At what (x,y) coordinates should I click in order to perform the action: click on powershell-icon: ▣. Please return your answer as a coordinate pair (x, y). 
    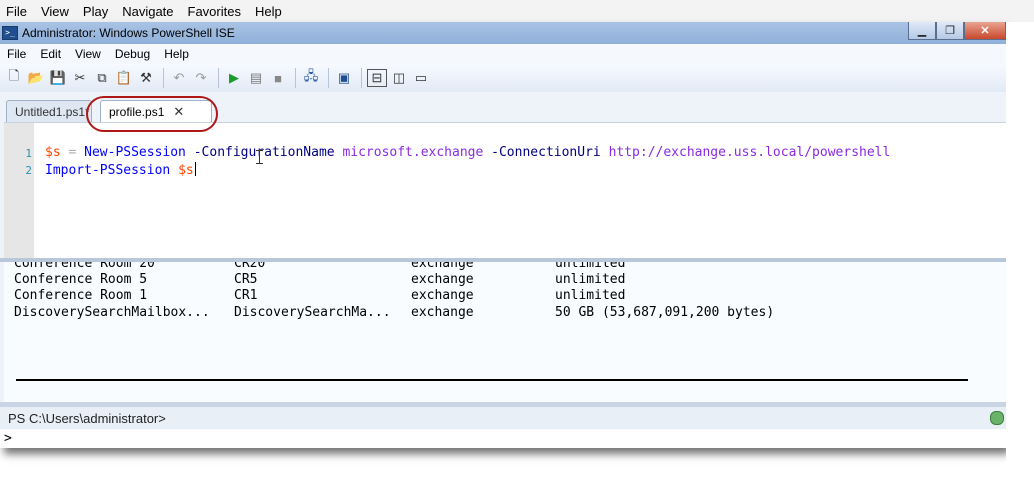
    Looking at the image, I should click on (344, 78).